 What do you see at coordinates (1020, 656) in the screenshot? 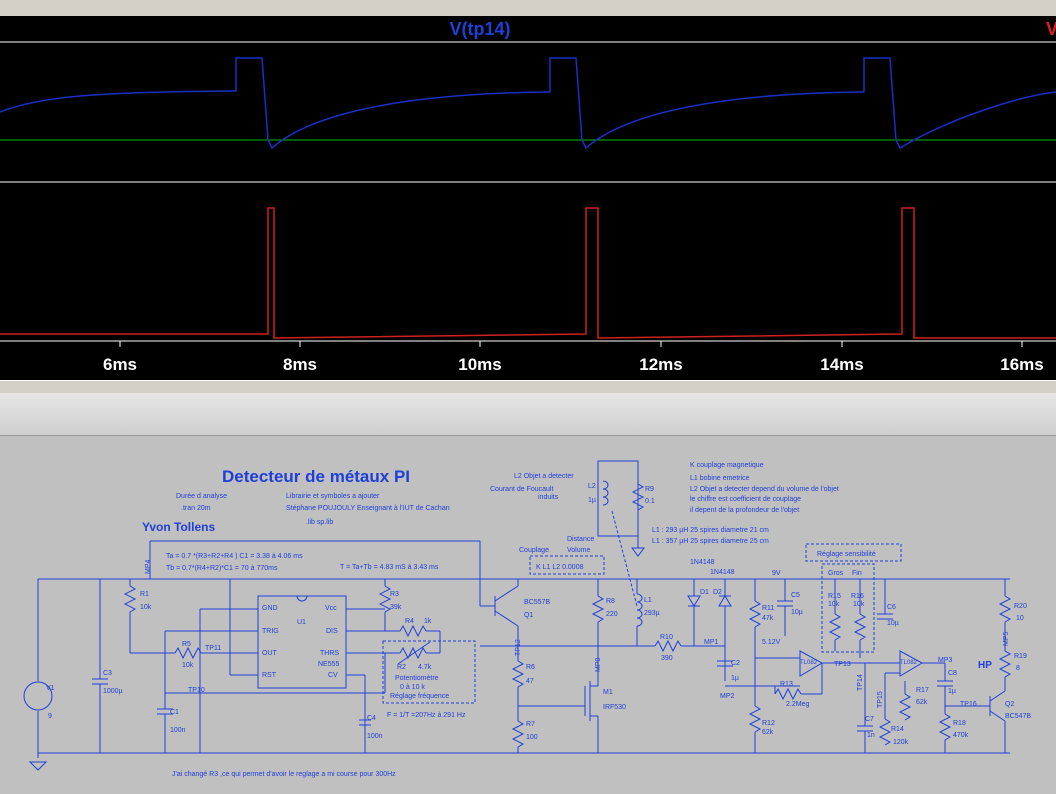
I see `label-r19: R19` at bounding box center [1020, 656].